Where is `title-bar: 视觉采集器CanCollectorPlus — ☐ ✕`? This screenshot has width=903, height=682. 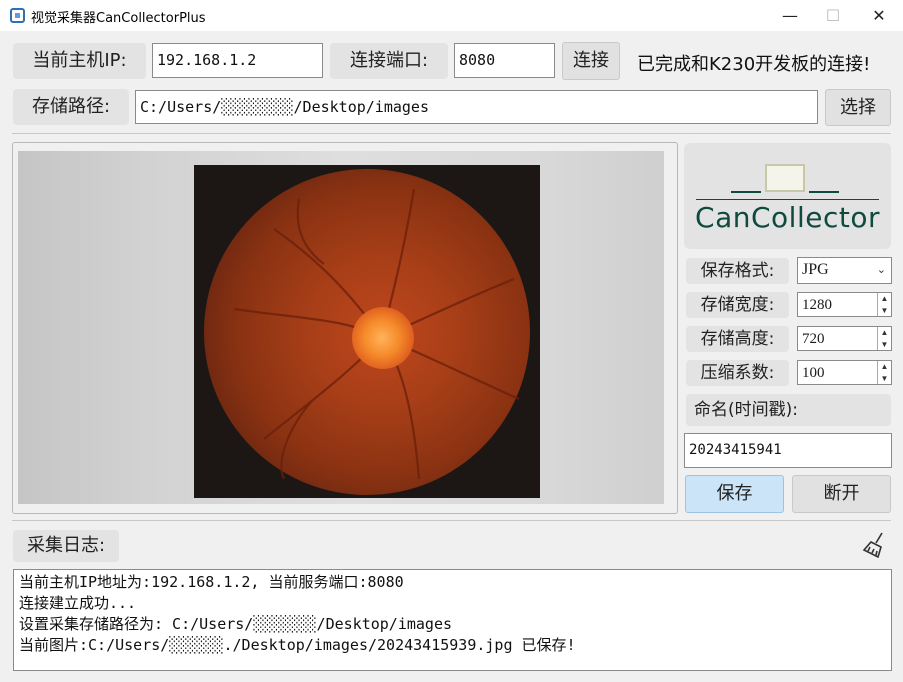 title-bar: 视觉采集器CanCollectorPlus — ☐ ✕ is located at coordinates (451, 15).